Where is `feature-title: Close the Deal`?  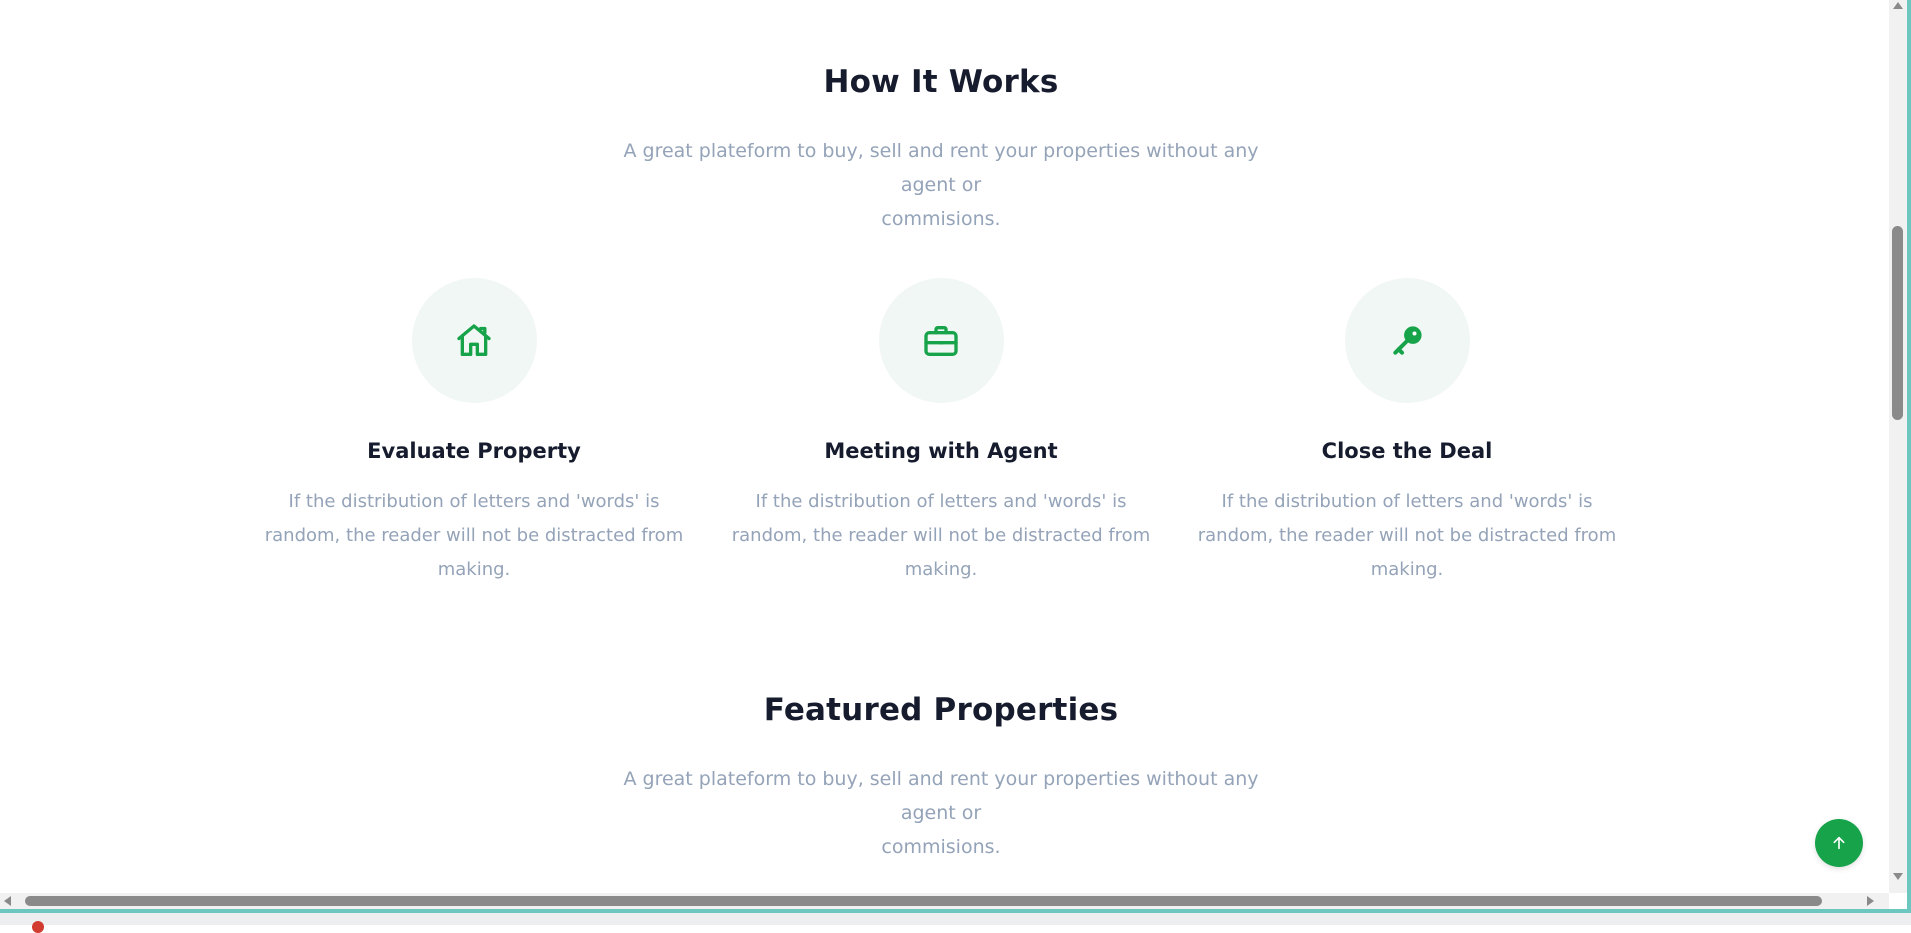 feature-title: Close the Deal is located at coordinates (1407, 451).